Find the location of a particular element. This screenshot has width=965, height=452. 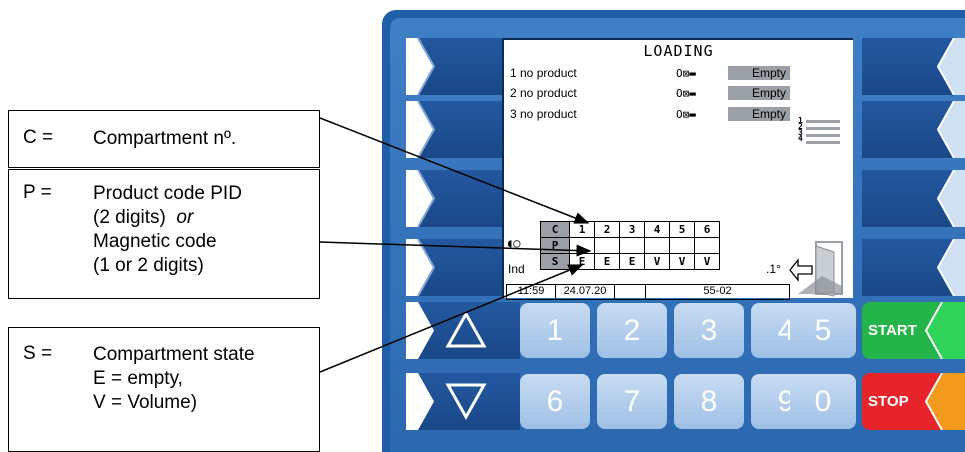

key-2: 2 is located at coordinates (632, 330).